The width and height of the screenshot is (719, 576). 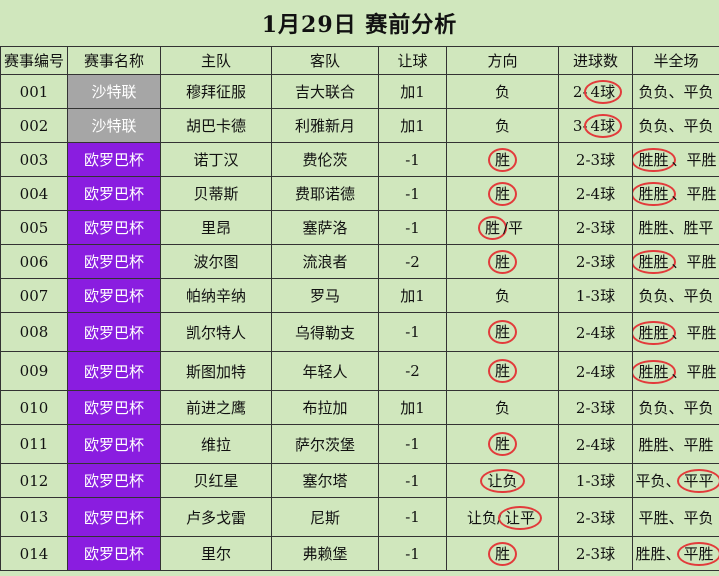 I want to click on cell-home: 里尔, so click(x=216, y=553).